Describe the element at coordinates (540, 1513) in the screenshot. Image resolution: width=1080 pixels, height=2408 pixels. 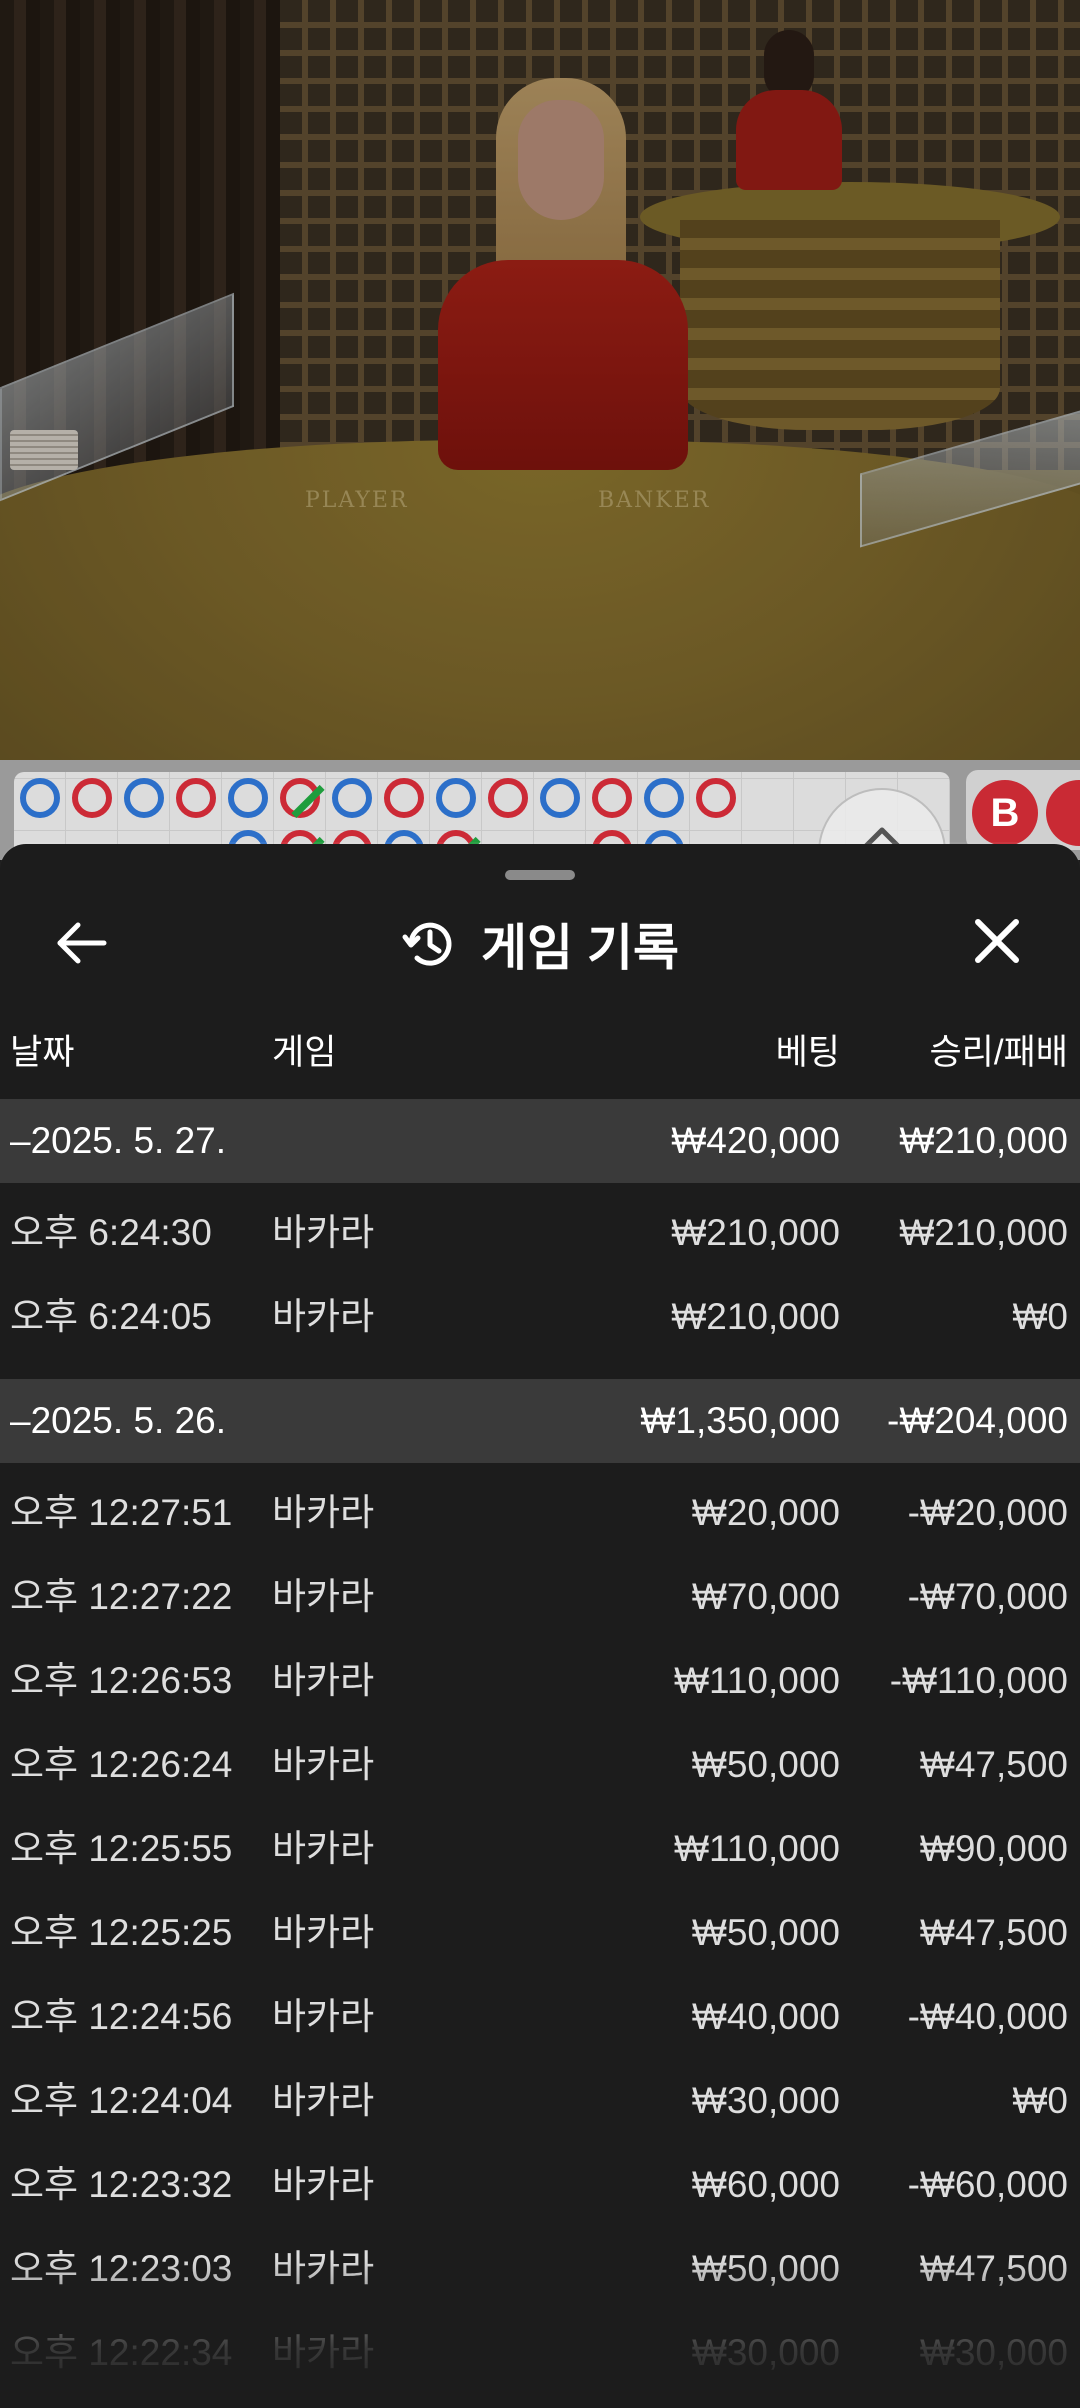
I see `history-row: 오후 12:27:51 바카라 ₩20,000 -₩20,000` at that location.